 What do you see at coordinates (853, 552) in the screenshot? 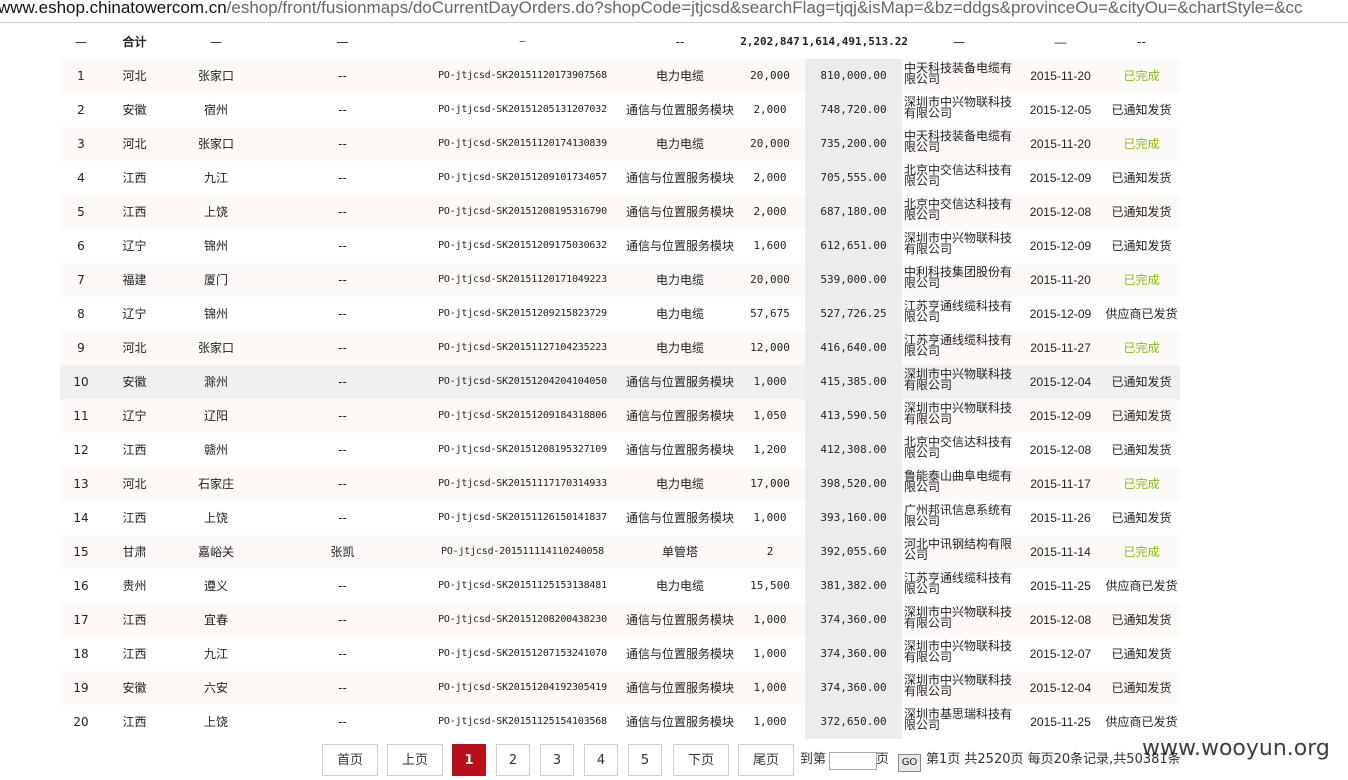
I see `amount-cell: 392,055.60` at bounding box center [853, 552].